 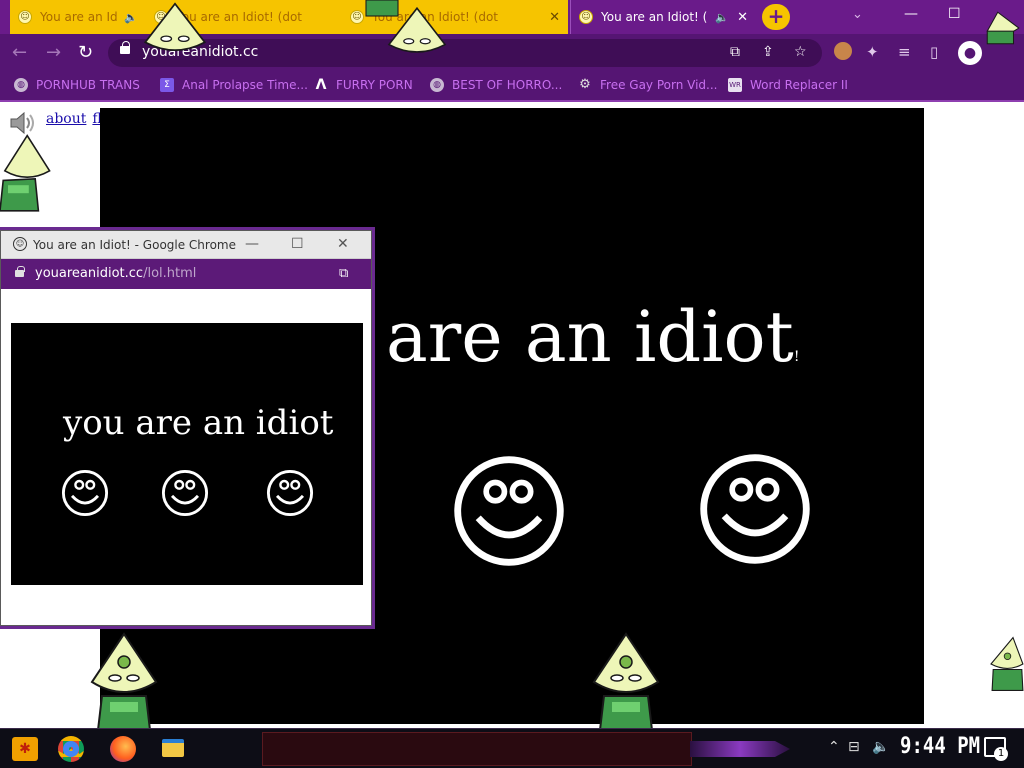 What do you see at coordinates (170, 273) in the screenshot?
I see `popup-url-path: /lol.html` at bounding box center [170, 273].